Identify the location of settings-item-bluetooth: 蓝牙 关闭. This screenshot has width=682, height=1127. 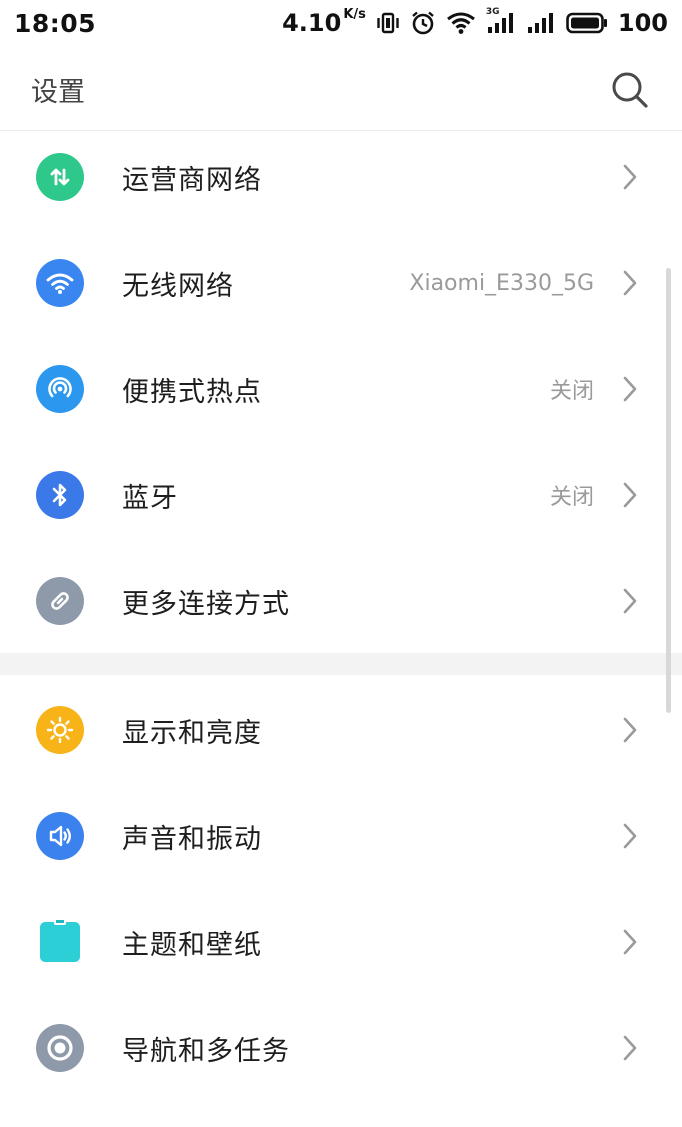
(341, 495).